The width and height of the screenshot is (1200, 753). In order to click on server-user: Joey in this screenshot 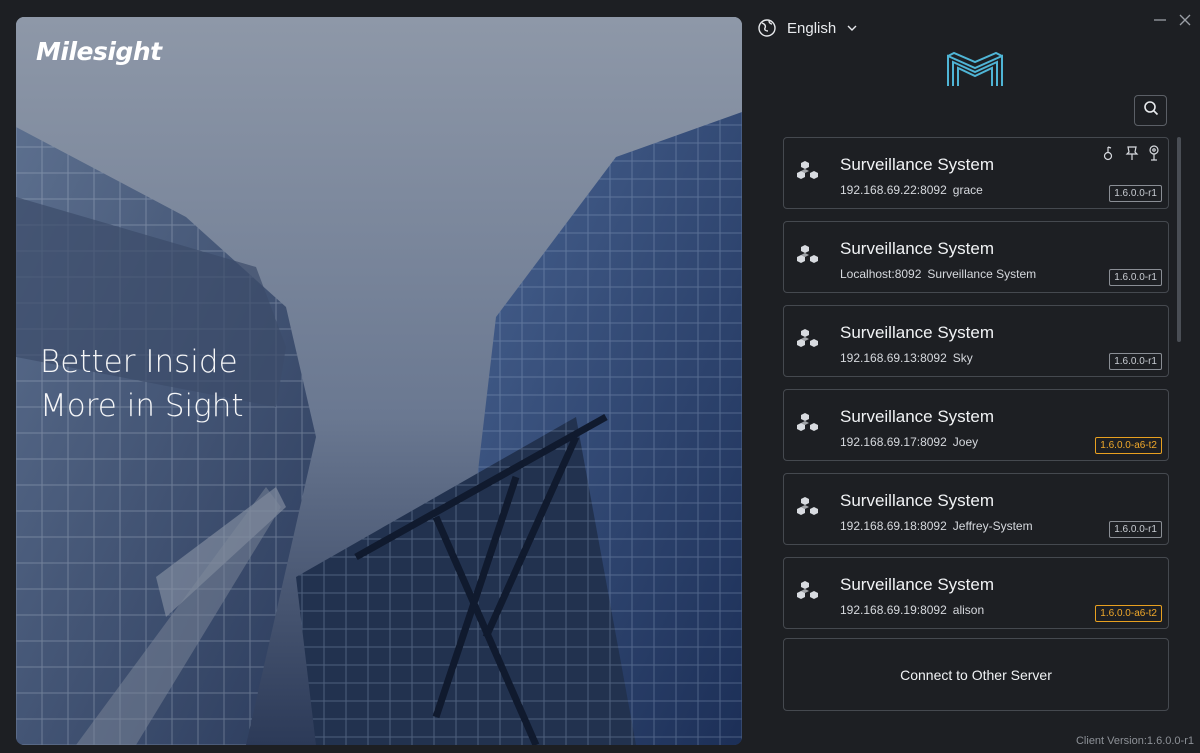, I will do `click(965, 442)`.